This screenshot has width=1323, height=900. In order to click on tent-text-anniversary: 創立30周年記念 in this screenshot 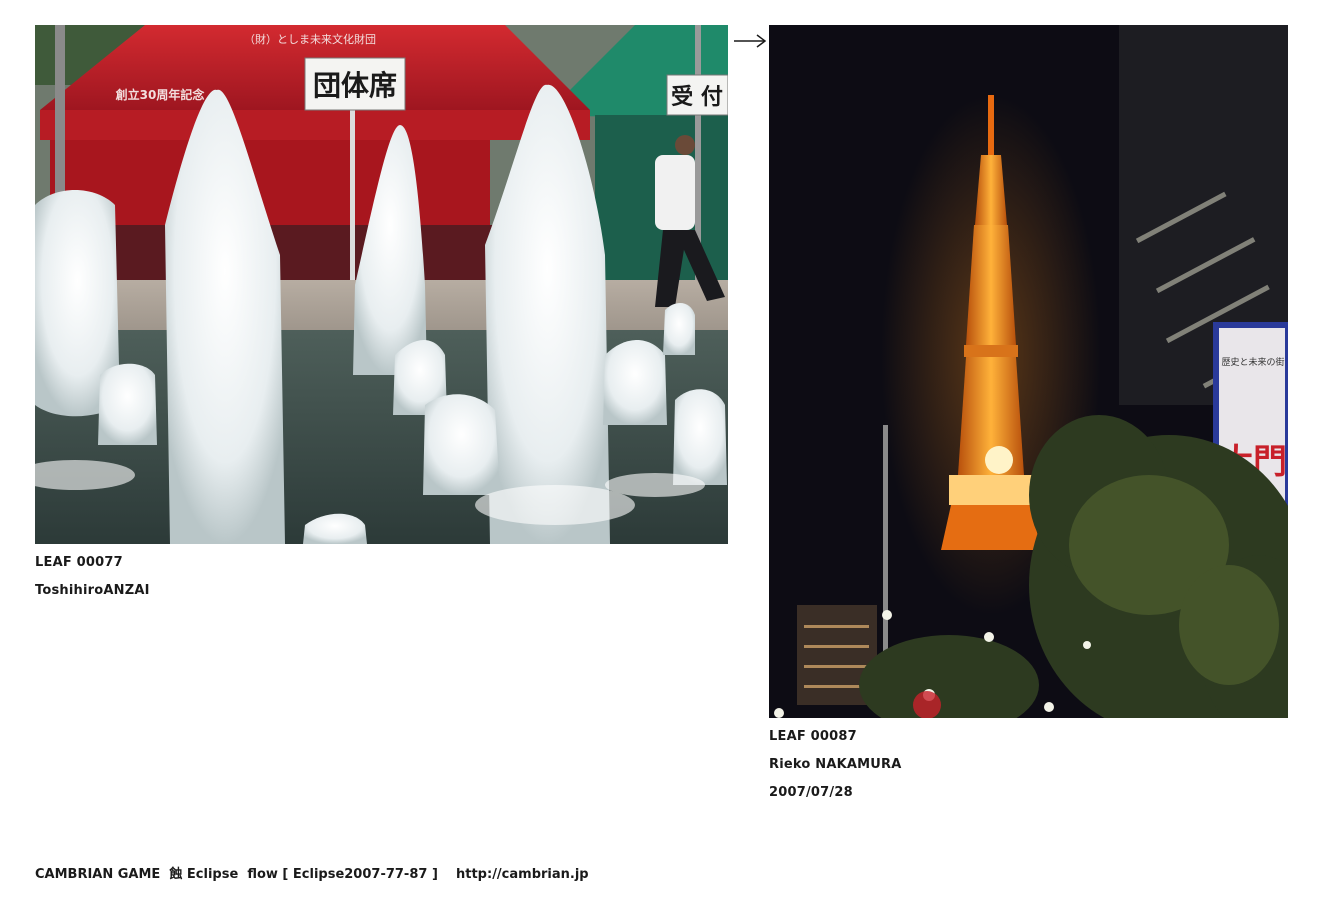, I will do `click(160, 94)`.